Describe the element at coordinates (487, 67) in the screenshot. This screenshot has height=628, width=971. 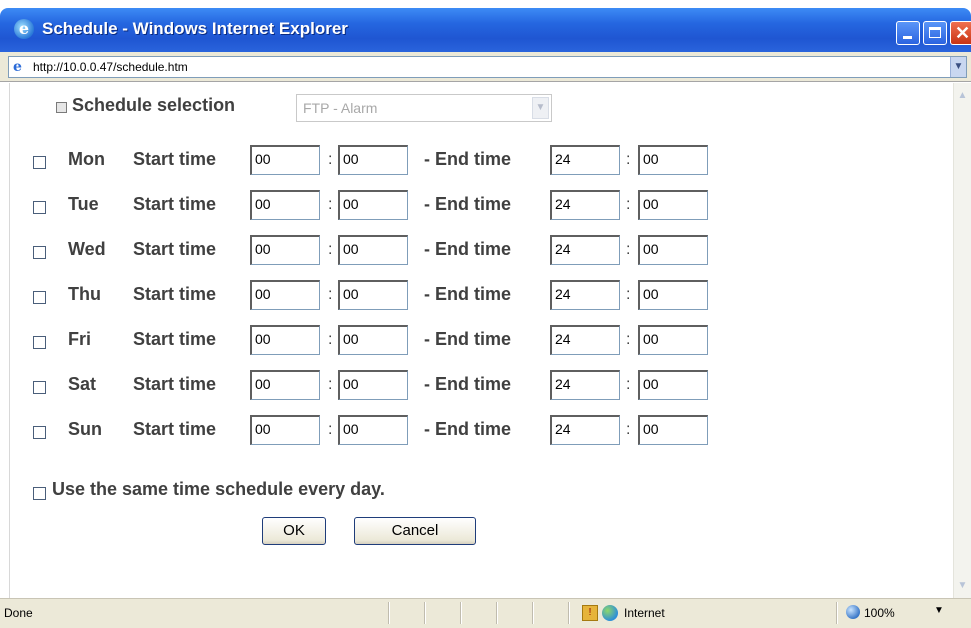
I see `address-field: e http://10.0.0.47/schedule.htm ▼` at that location.